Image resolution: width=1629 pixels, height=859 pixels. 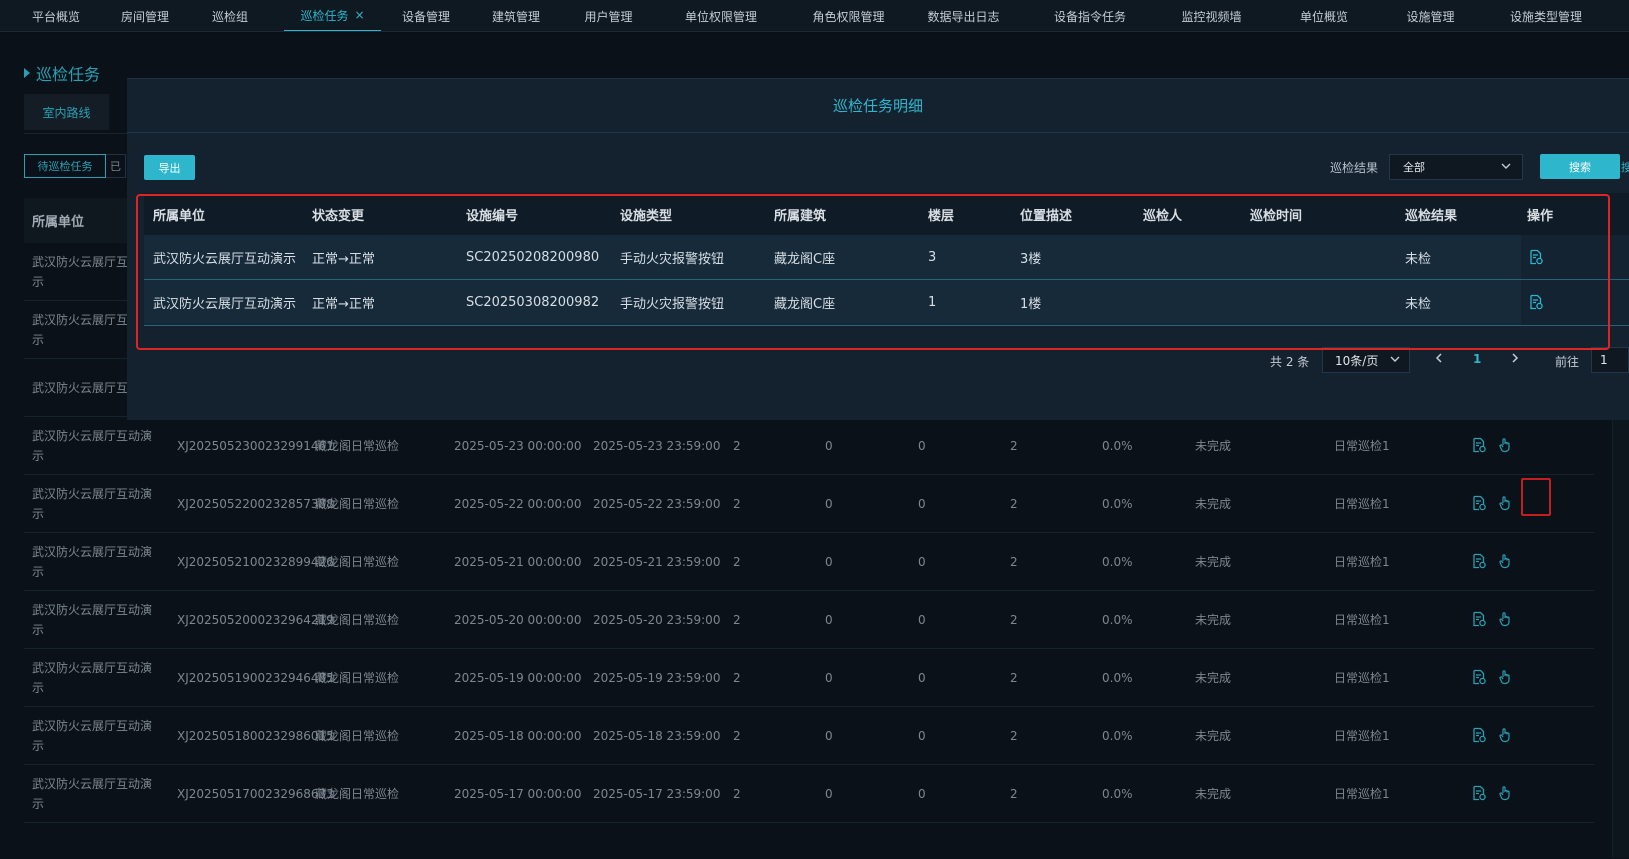 I want to click on nav-tab-label: 房间管理, so click(x=144, y=16).